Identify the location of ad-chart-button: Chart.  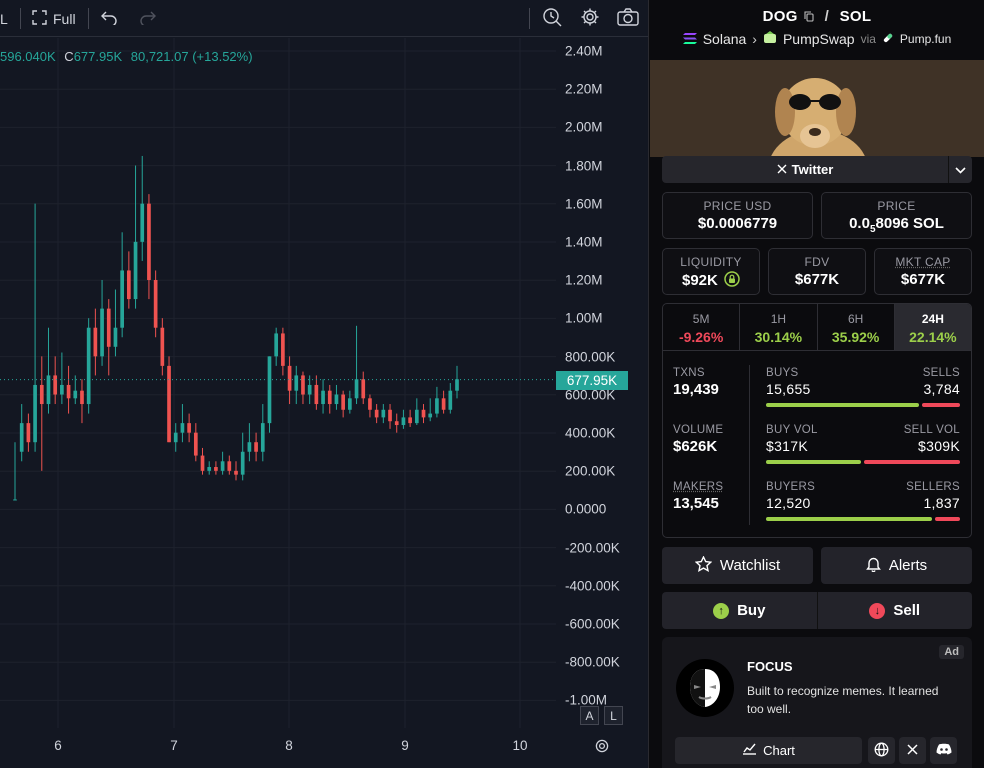
(768, 750).